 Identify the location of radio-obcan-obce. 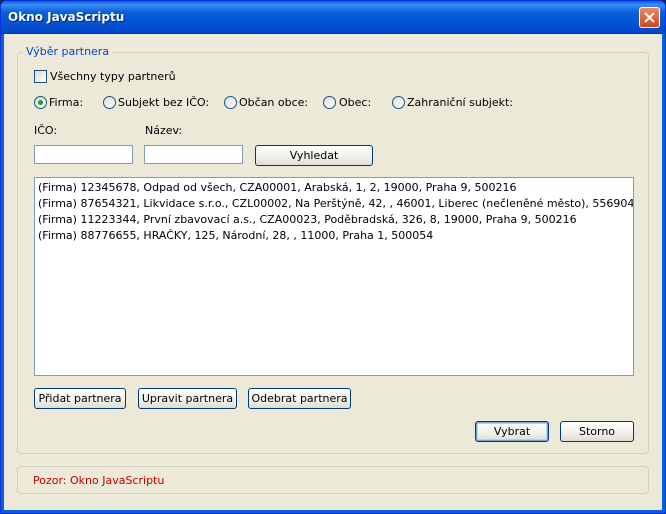
(230, 102).